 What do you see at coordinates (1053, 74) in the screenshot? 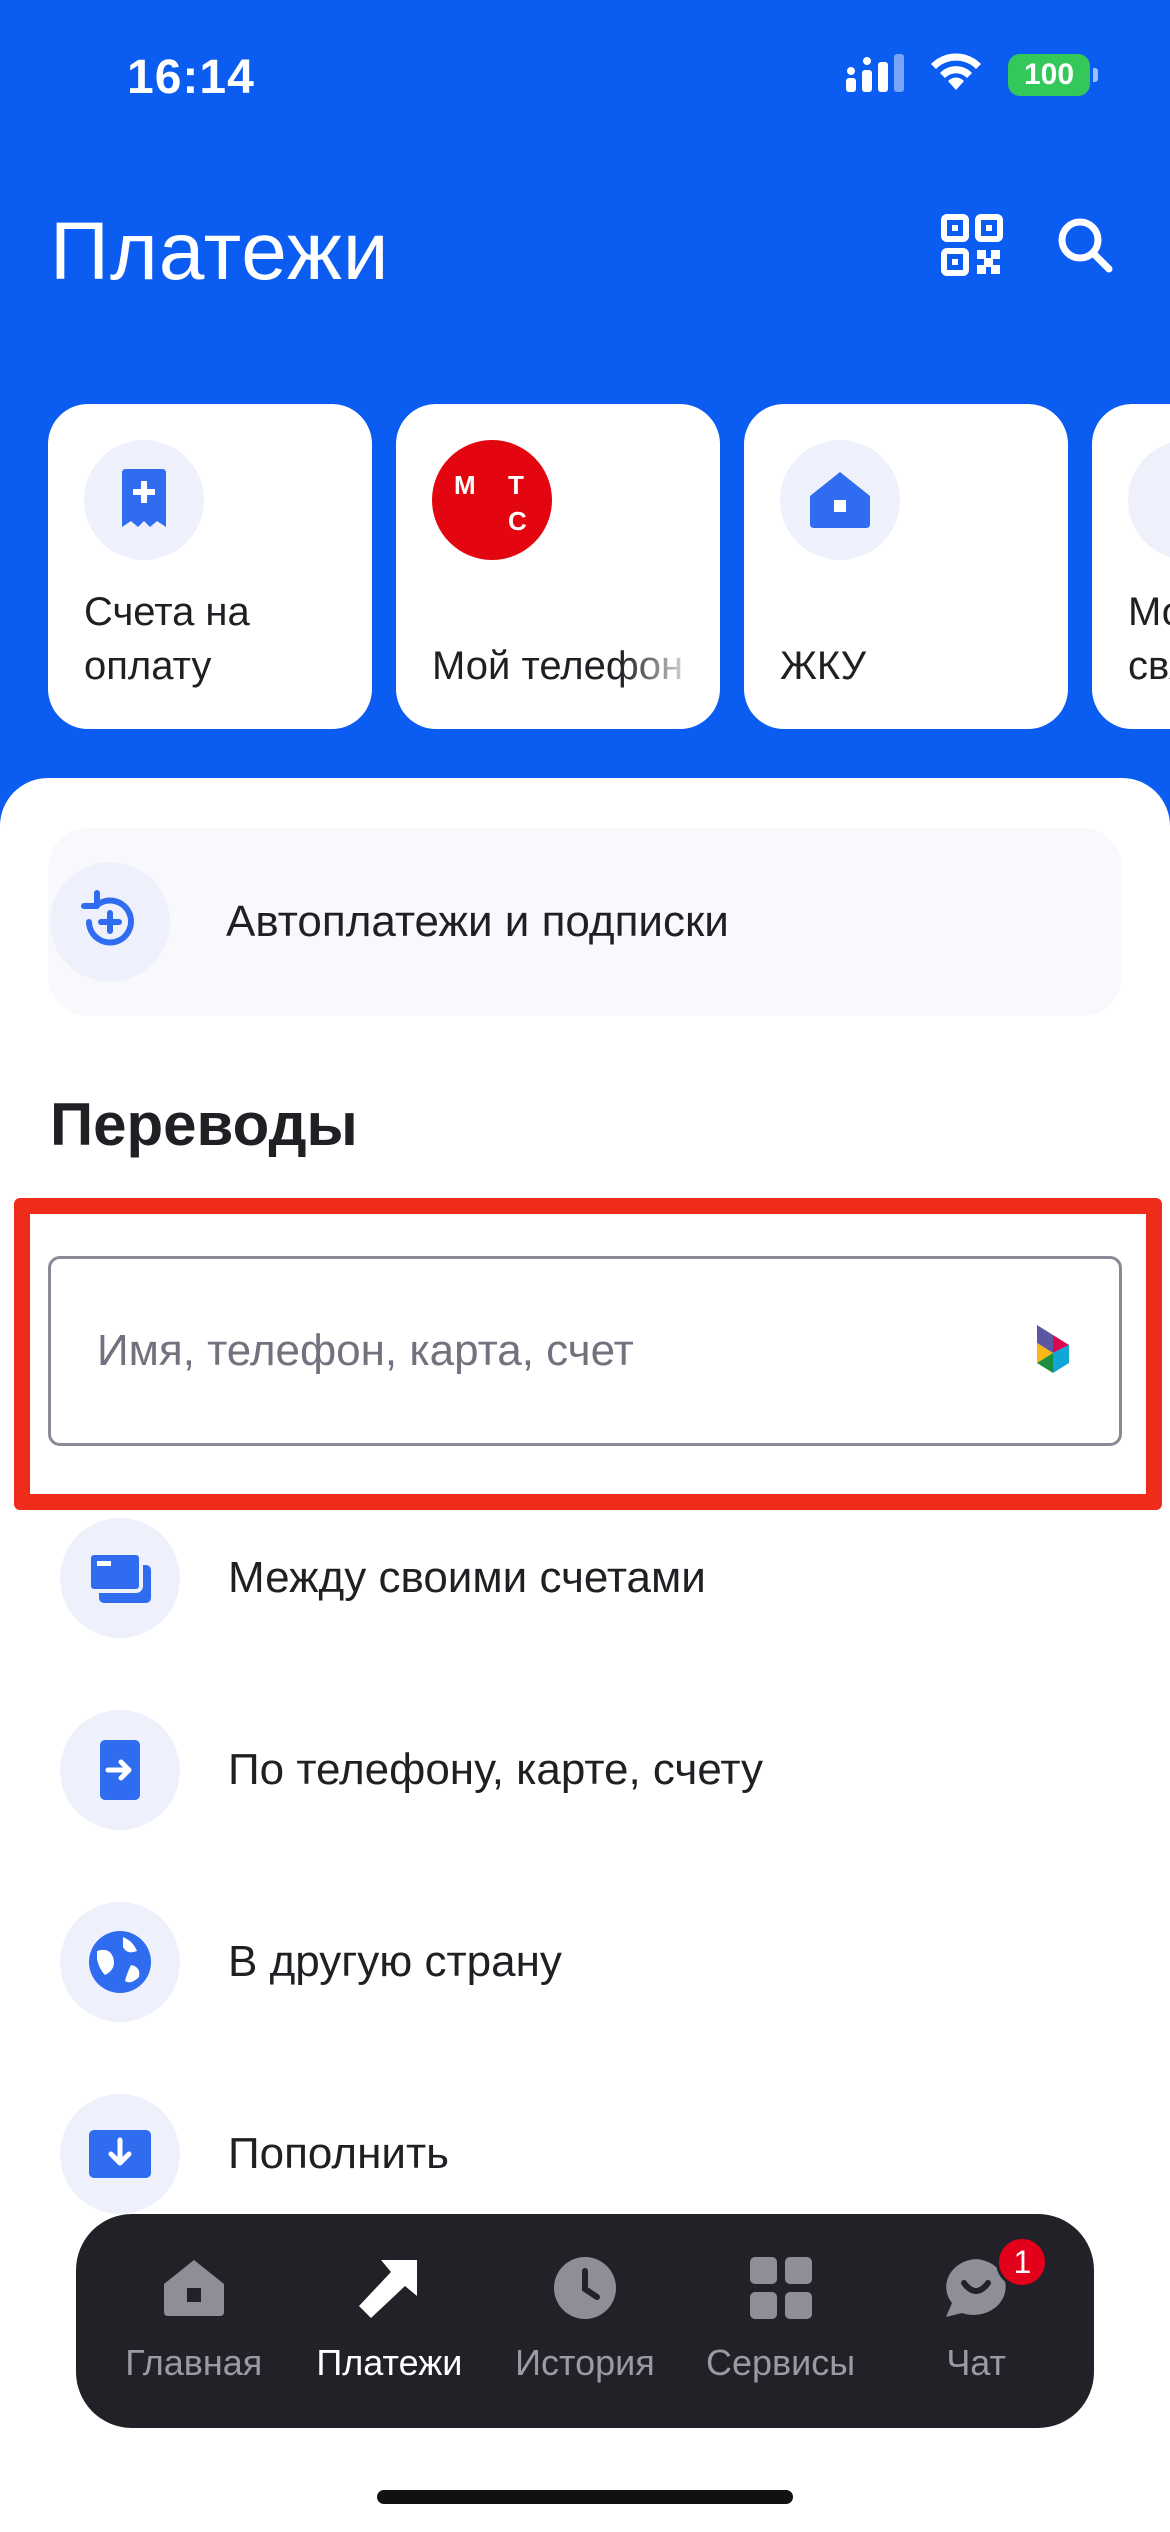
I see `battery-indicator: 100` at bounding box center [1053, 74].